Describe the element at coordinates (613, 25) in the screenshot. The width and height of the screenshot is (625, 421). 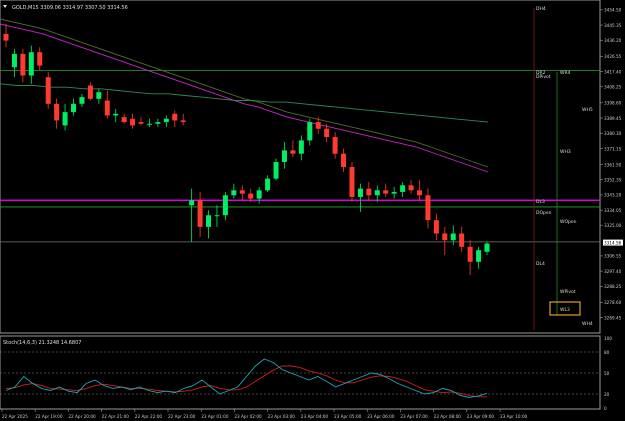
I see `price-tick-label: 3445.35` at that location.